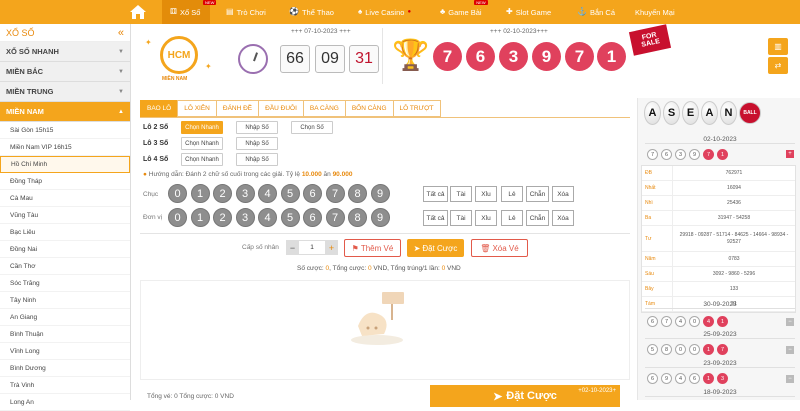 The image size is (800, 411). I want to click on sidebar-item: Cần Thơ, so click(65, 266).